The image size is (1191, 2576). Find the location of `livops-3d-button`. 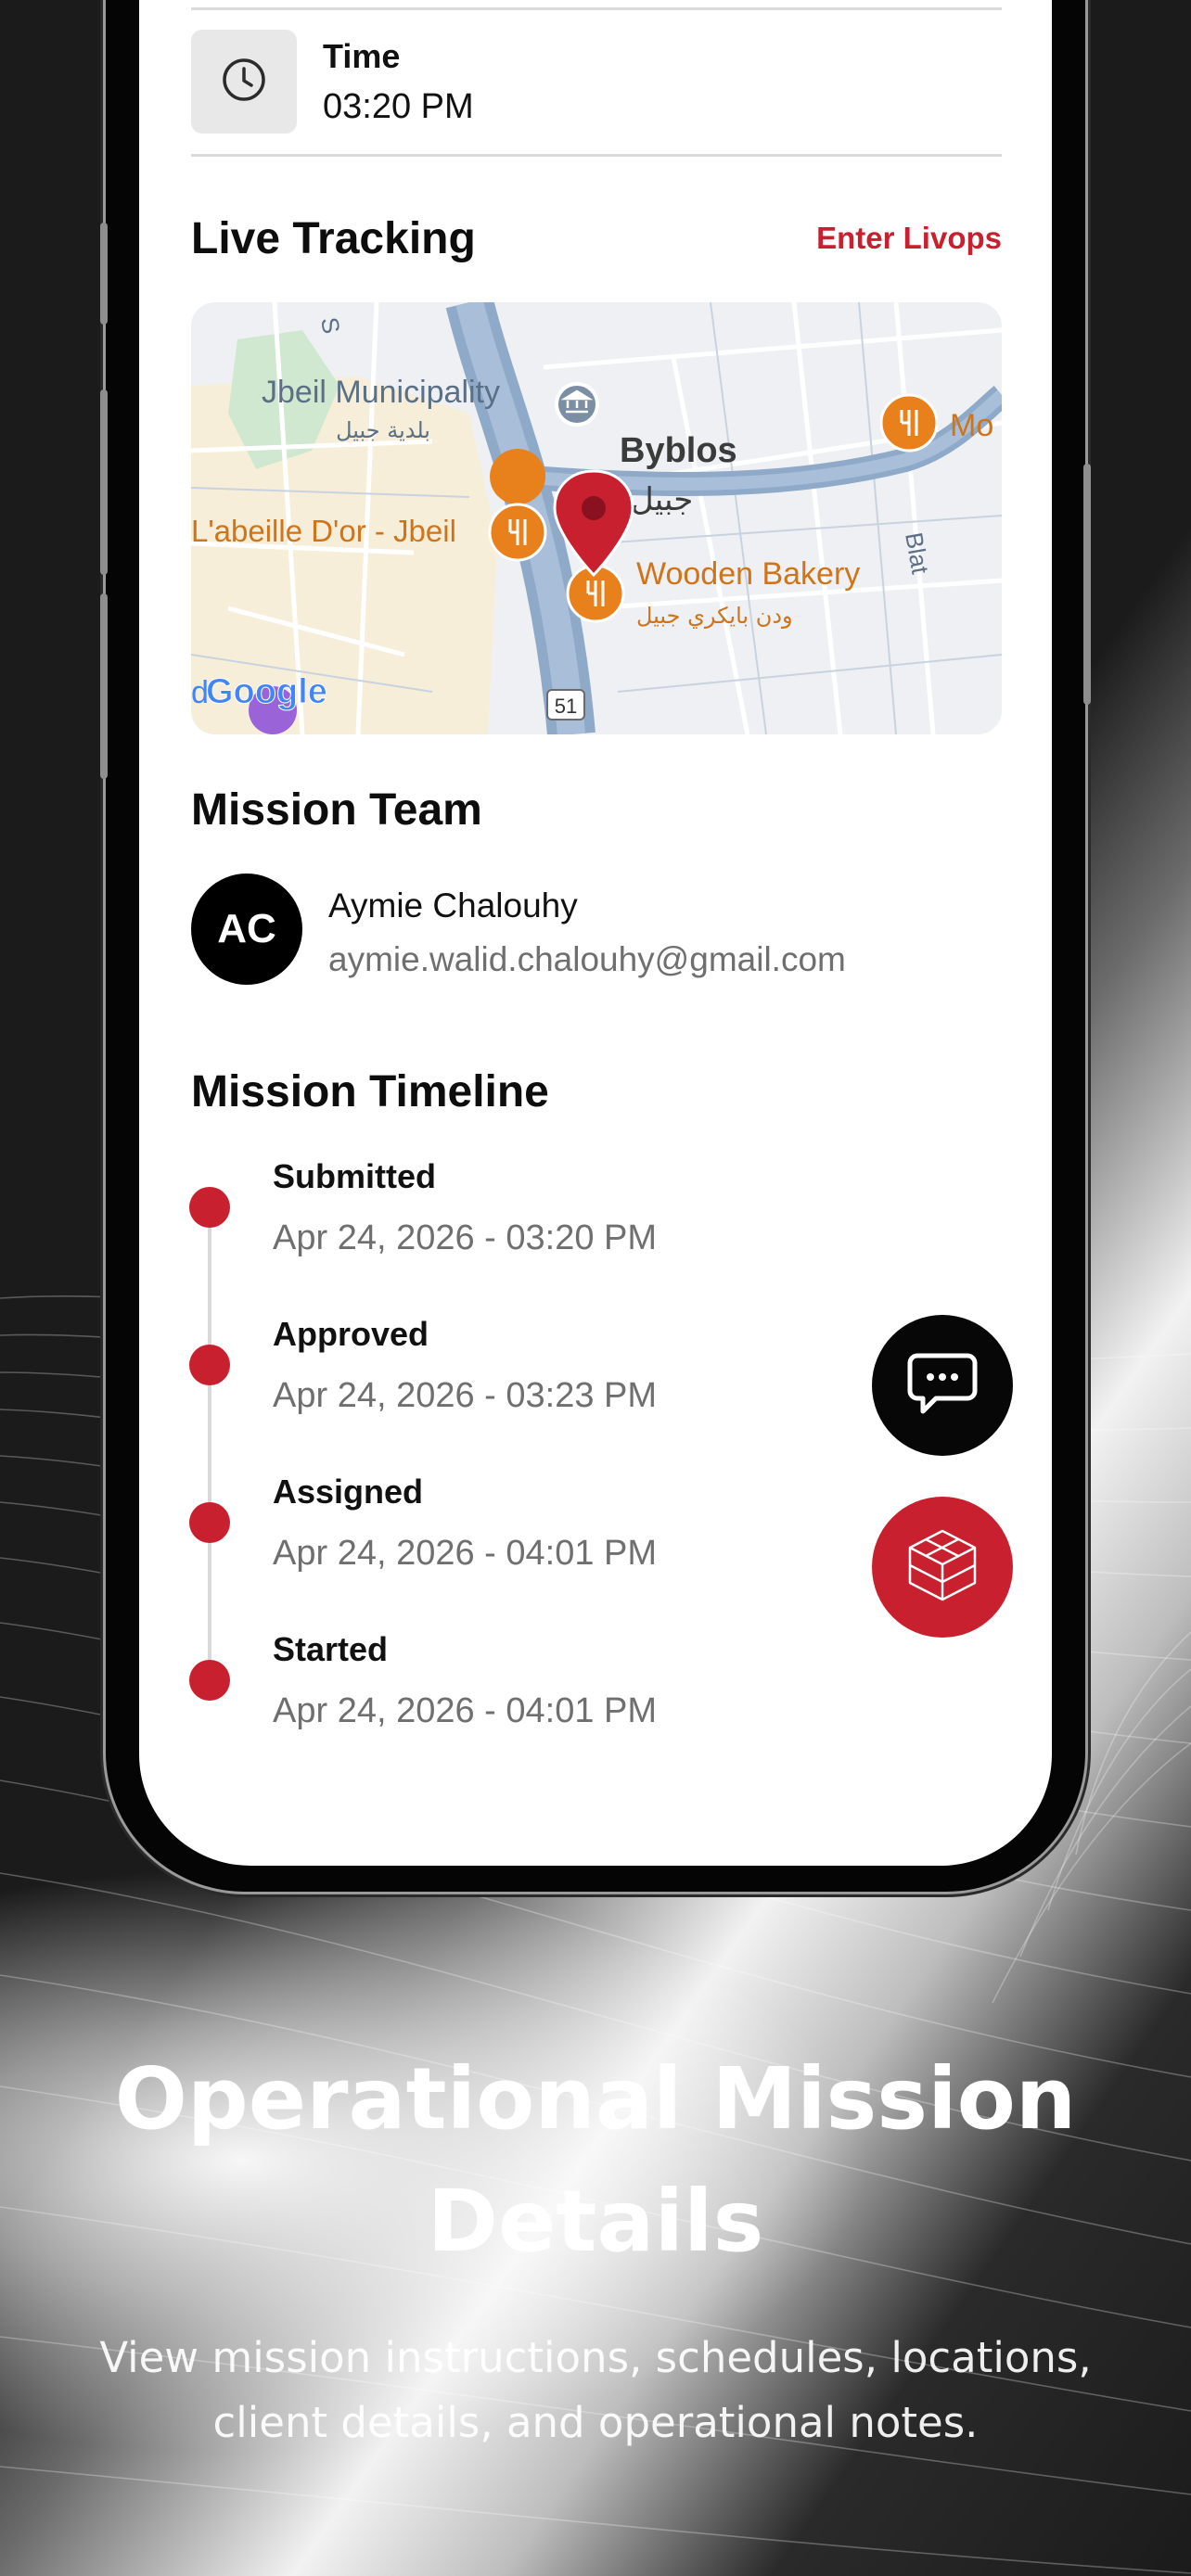

livops-3d-button is located at coordinates (942, 1567).